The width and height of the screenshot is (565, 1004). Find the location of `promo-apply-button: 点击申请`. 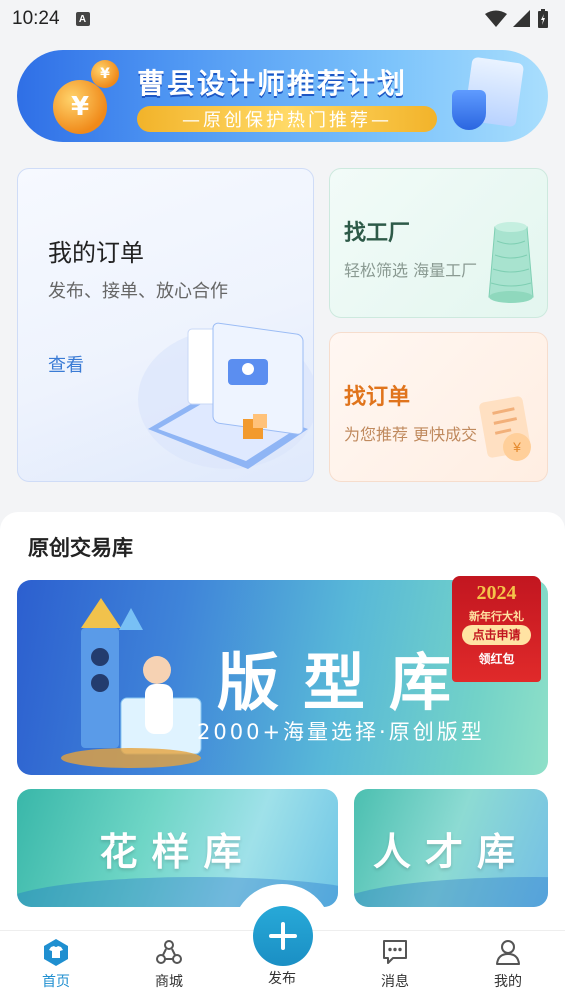

promo-apply-button: 点击申请 is located at coordinates (496, 635).